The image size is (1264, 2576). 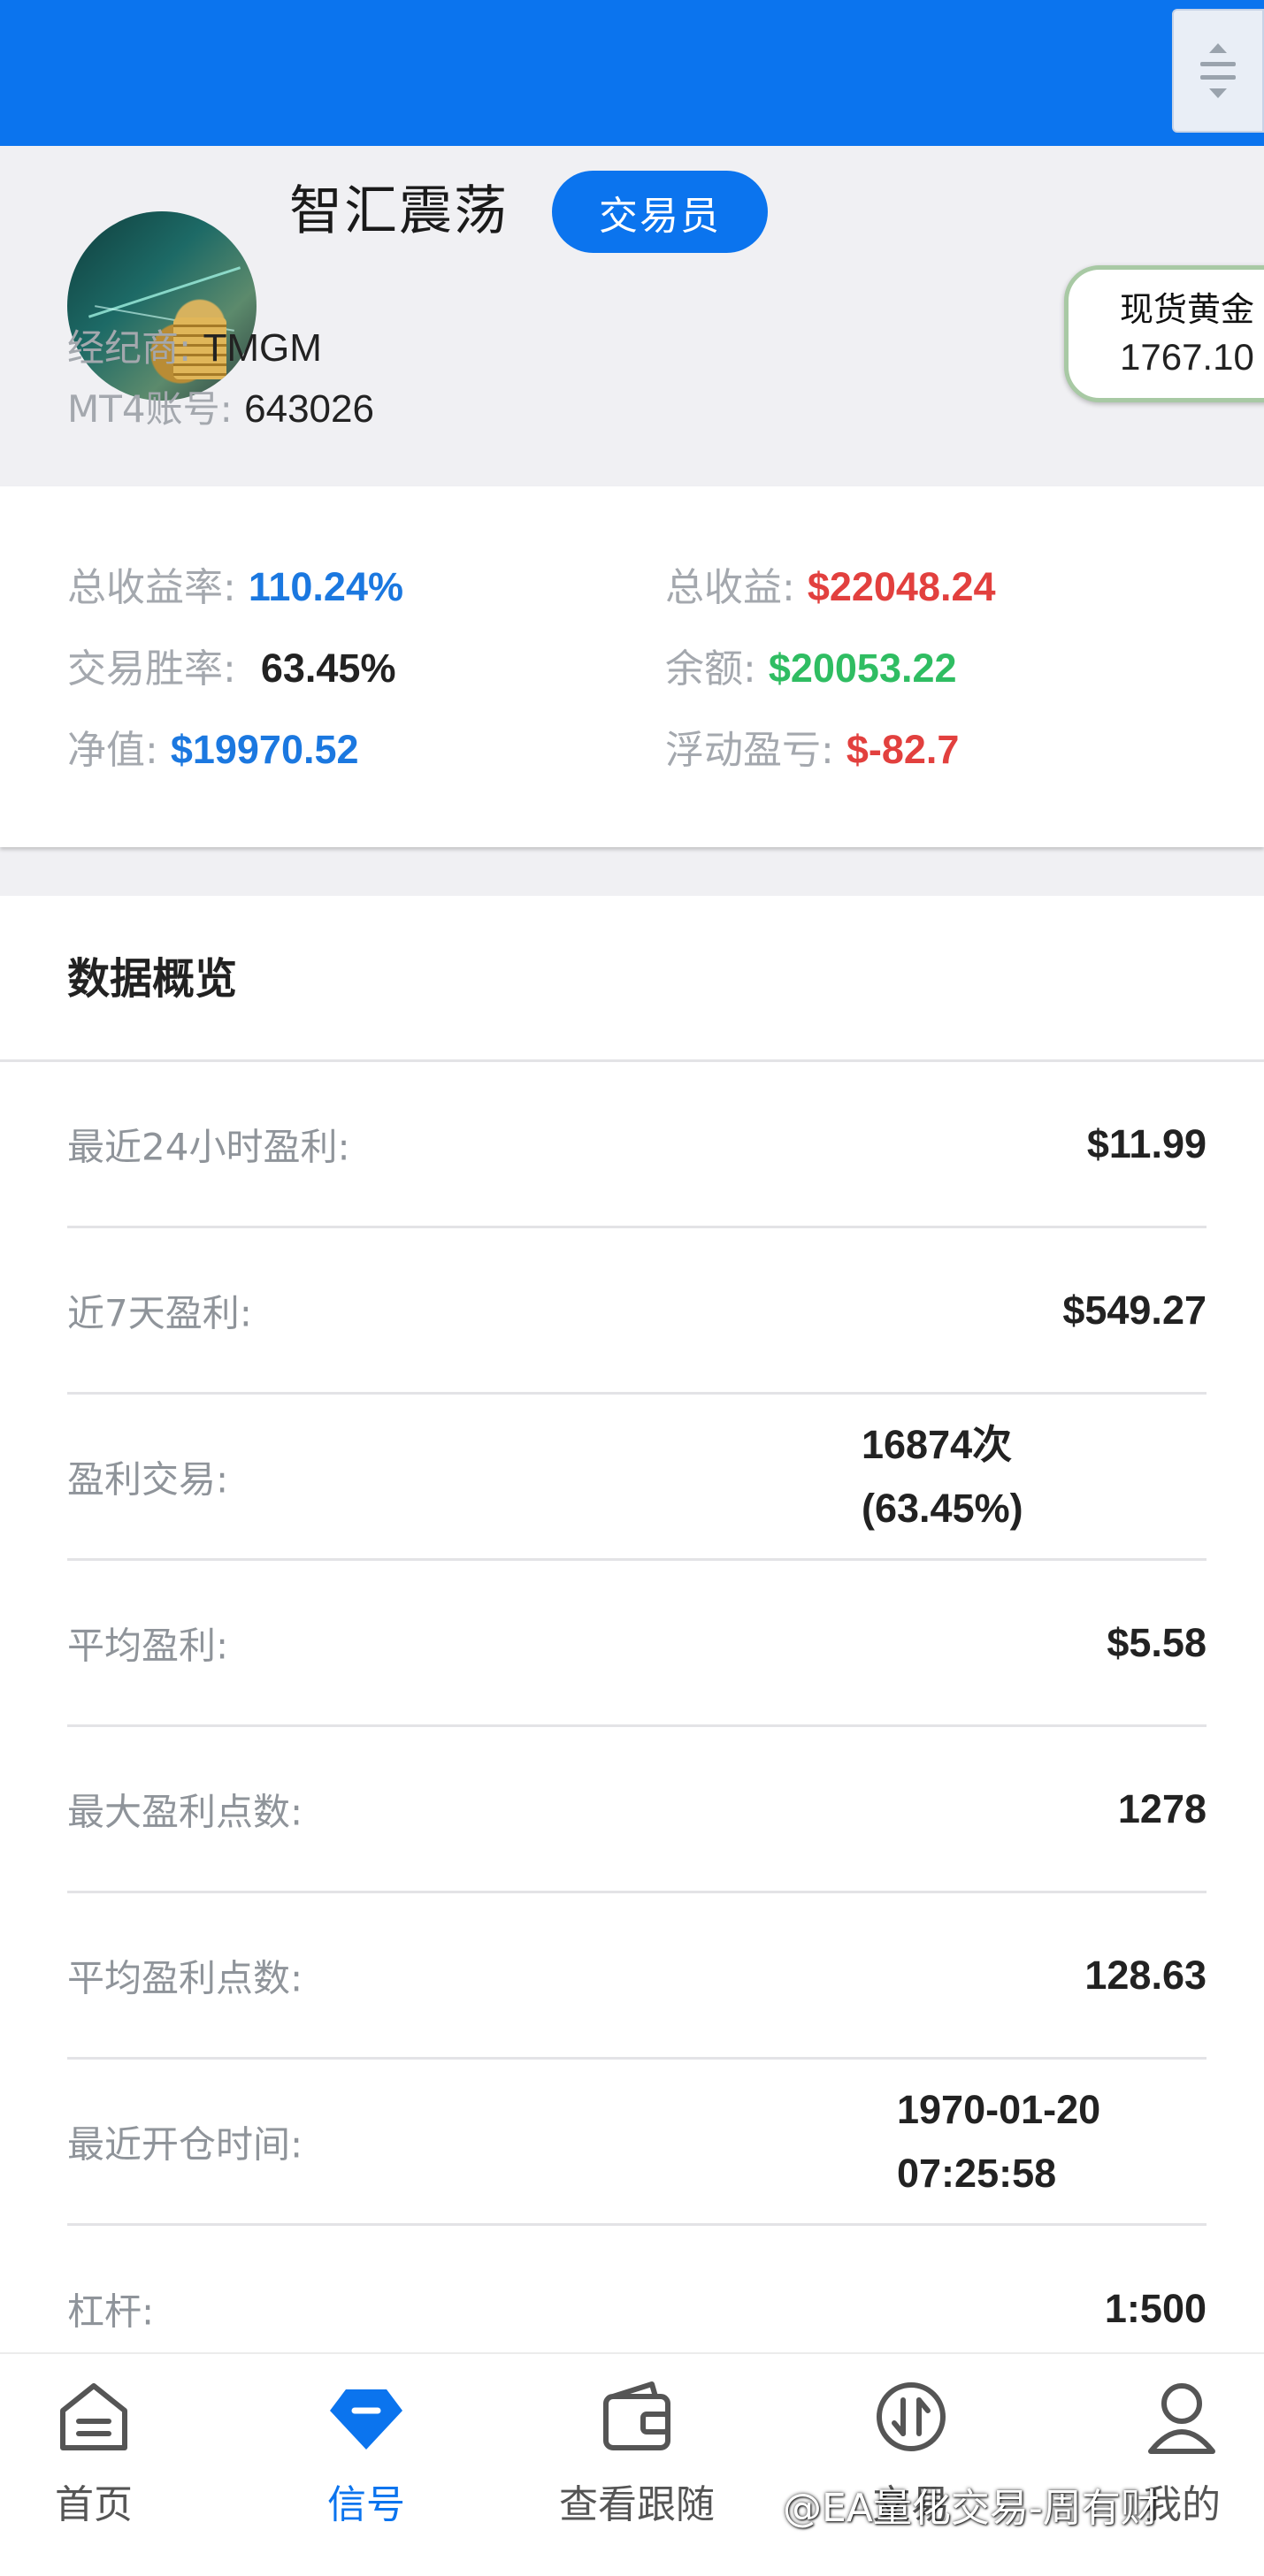 What do you see at coordinates (264, 749) in the screenshot?
I see `equity-value: $19970.52` at bounding box center [264, 749].